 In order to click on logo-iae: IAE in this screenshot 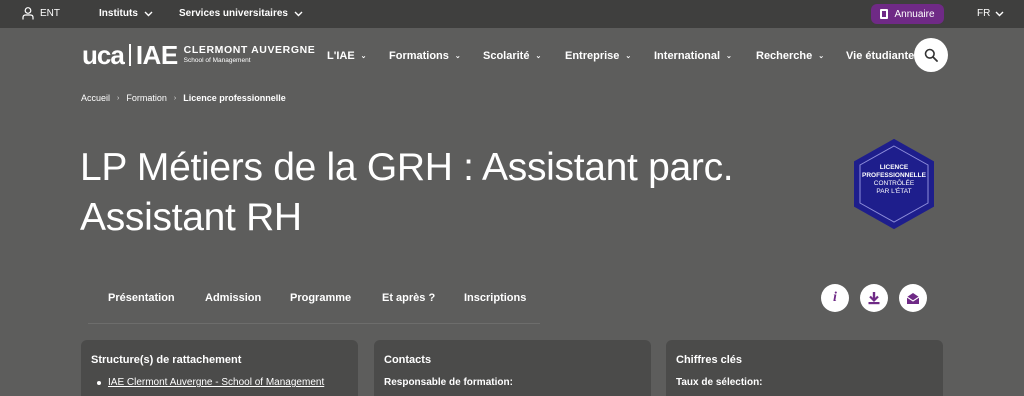, I will do `click(156, 55)`.